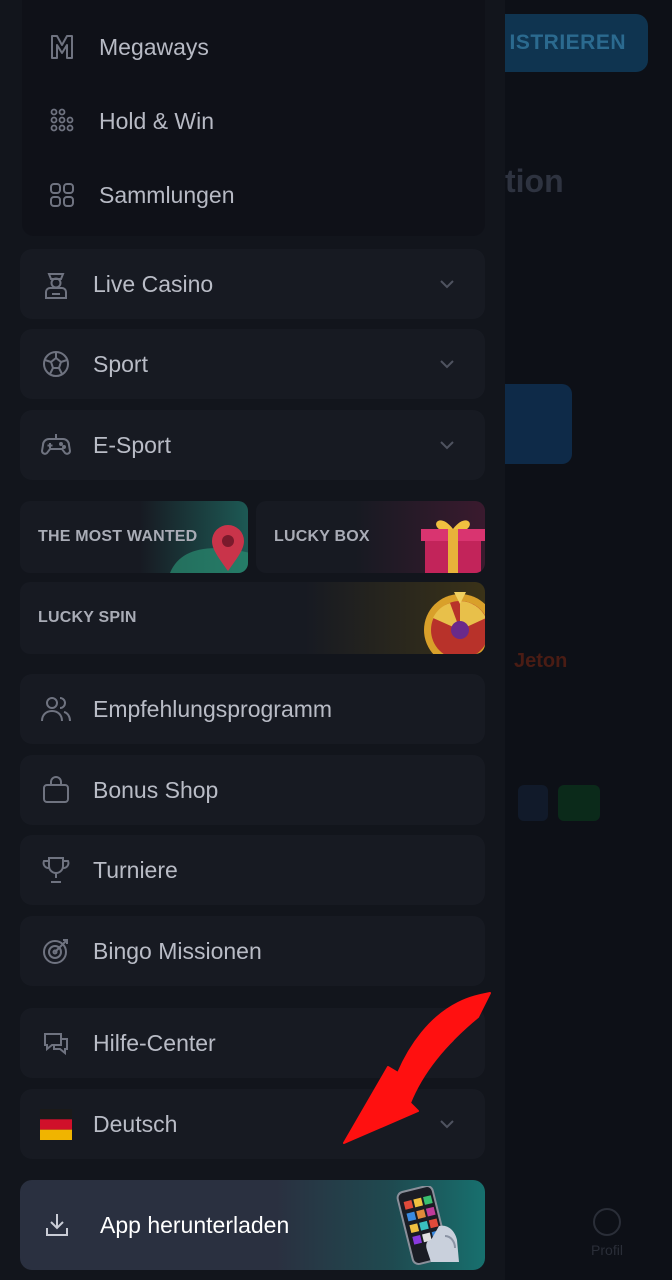  What do you see at coordinates (427, 1226) in the screenshot?
I see `phone-hand-icon` at bounding box center [427, 1226].